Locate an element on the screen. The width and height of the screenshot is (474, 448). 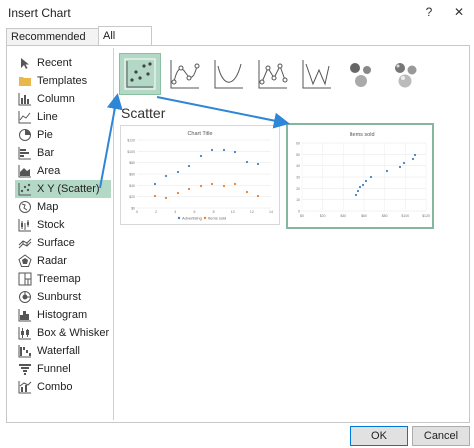
legend-marker-items-sold is located at coordinates (205, 218).